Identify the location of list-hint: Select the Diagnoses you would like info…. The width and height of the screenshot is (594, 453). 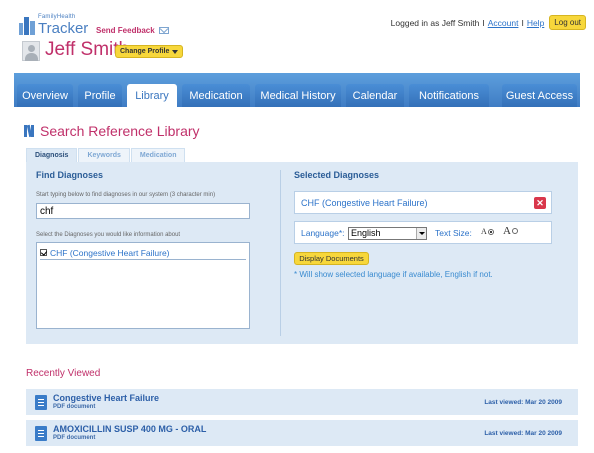
(108, 235).